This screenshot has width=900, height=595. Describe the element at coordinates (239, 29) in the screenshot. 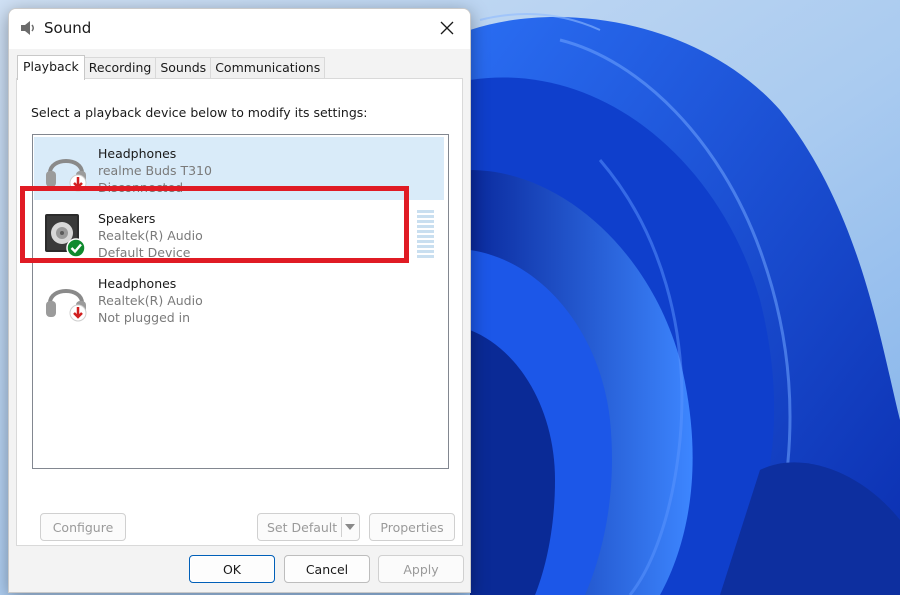

I see `title-bar: Sound` at that location.